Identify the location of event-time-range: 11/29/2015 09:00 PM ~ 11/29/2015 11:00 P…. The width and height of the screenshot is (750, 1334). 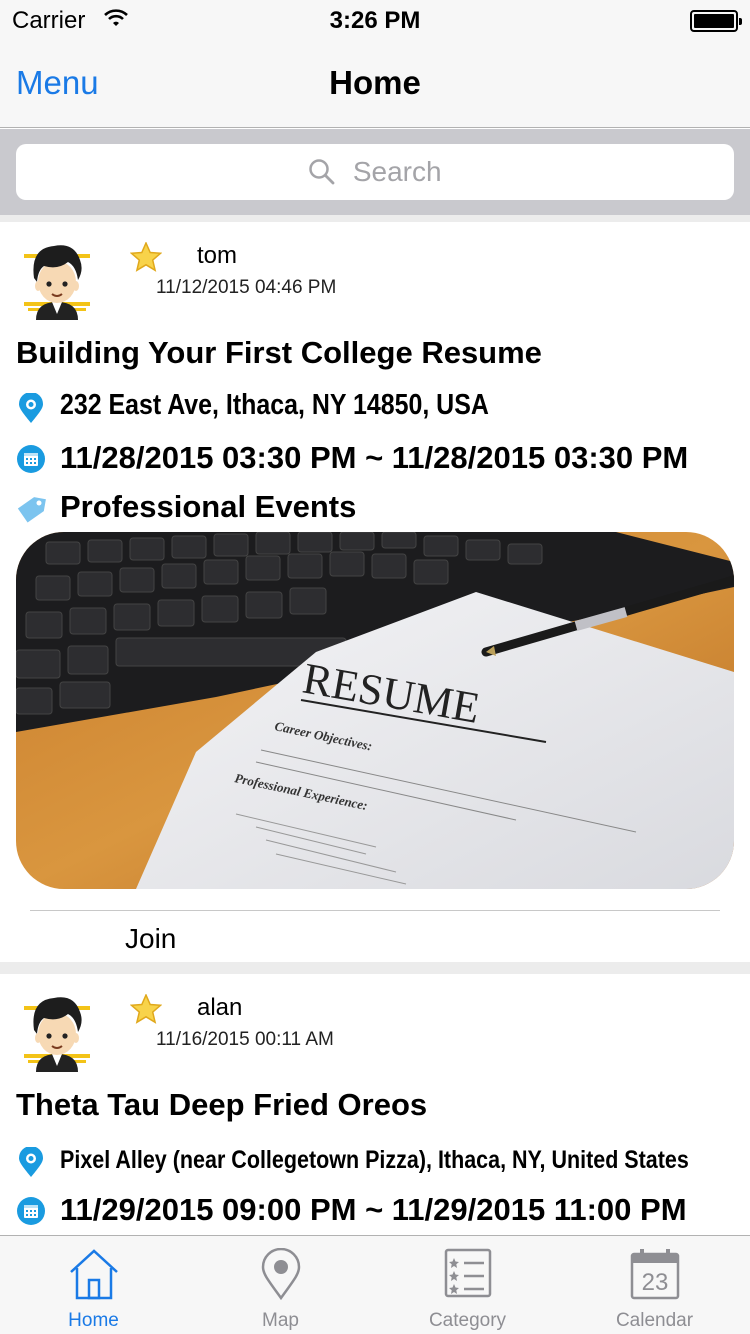
(373, 1209).